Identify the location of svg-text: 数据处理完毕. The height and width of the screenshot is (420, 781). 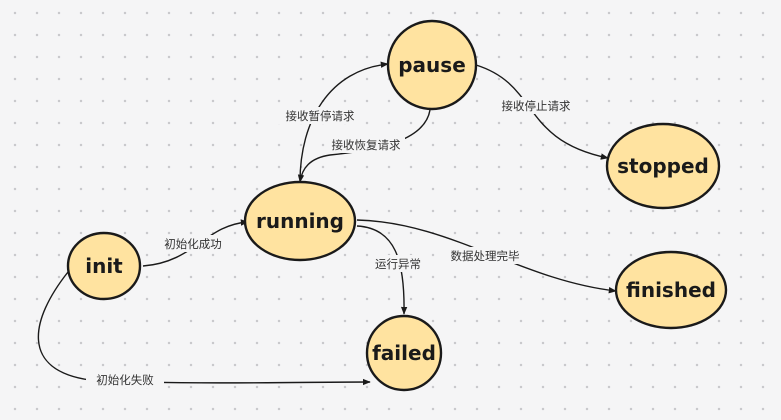
(485, 256).